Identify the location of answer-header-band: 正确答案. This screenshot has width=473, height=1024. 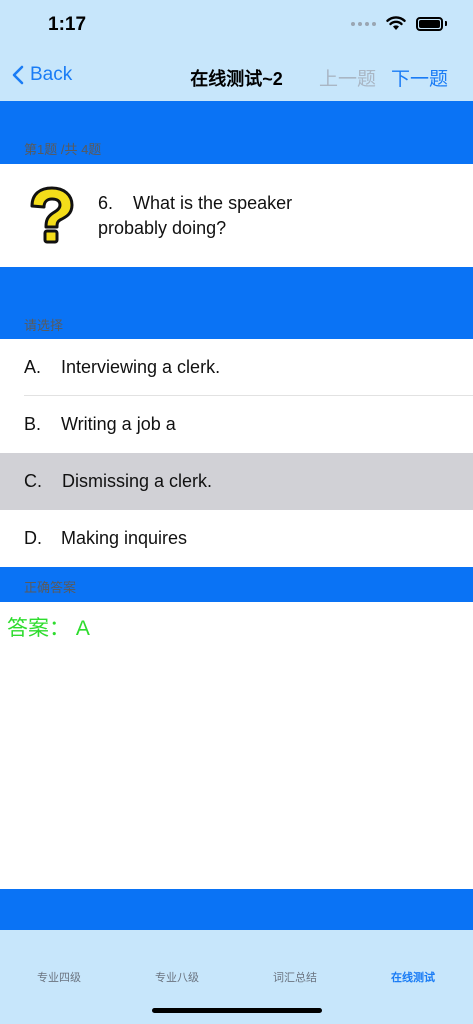
(236, 584).